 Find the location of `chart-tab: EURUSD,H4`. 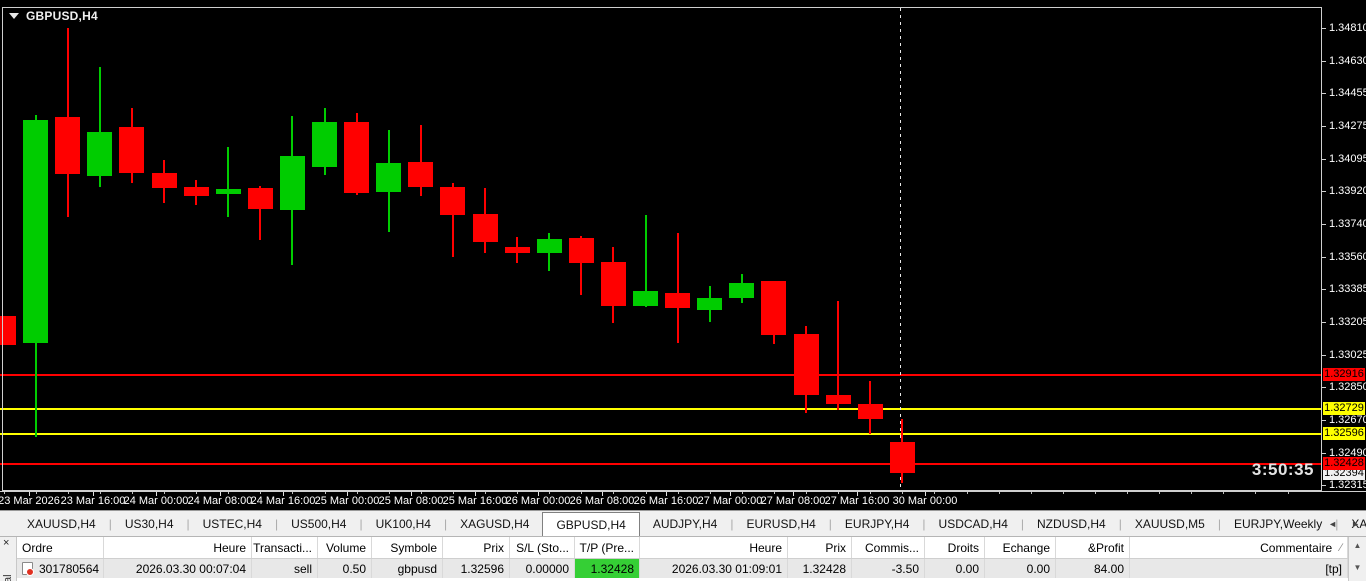

chart-tab: EURUSD,H4 is located at coordinates (780, 523).